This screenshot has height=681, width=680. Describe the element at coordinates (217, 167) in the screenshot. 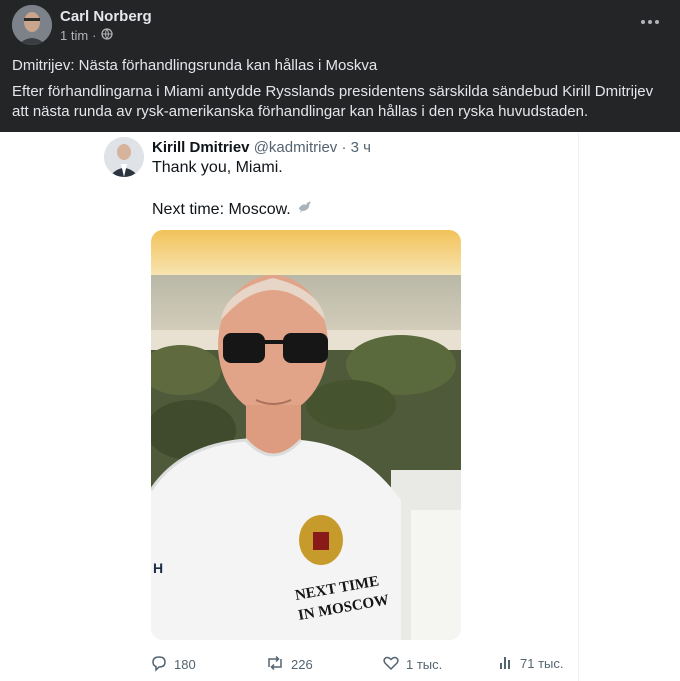

I see `tweet-text-line-1: Thank you, Miami.` at that location.